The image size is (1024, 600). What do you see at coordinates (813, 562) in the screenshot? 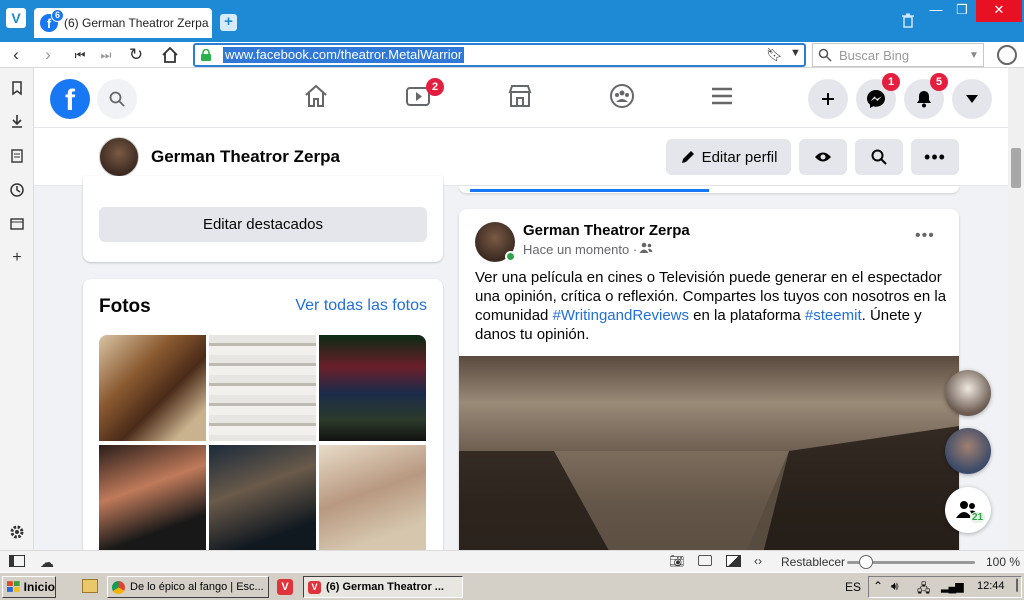
I see `reset-zoom-label: Restablecer` at bounding box center [813, 562].